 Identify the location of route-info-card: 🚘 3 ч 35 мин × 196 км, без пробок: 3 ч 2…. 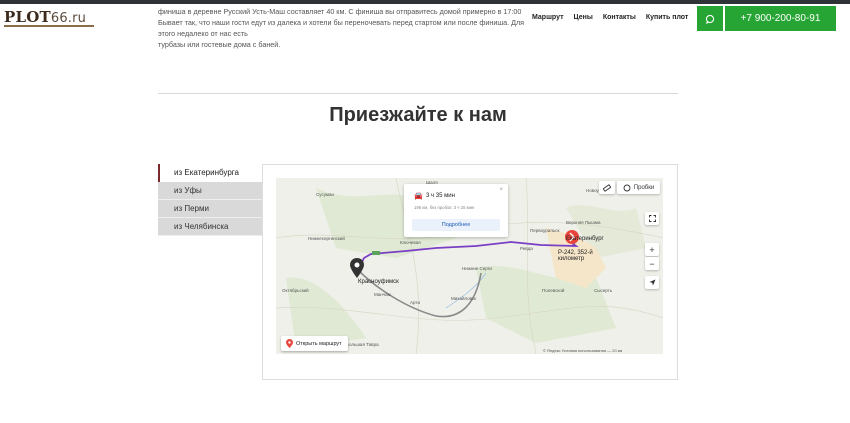
(456, 210).